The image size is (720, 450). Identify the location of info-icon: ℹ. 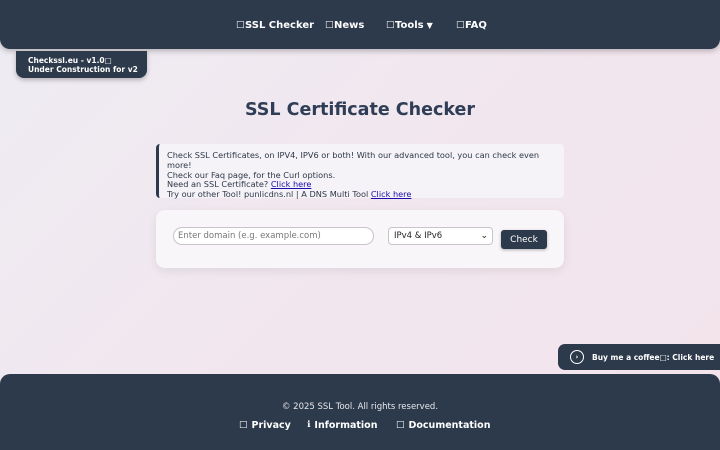
(309, 425).